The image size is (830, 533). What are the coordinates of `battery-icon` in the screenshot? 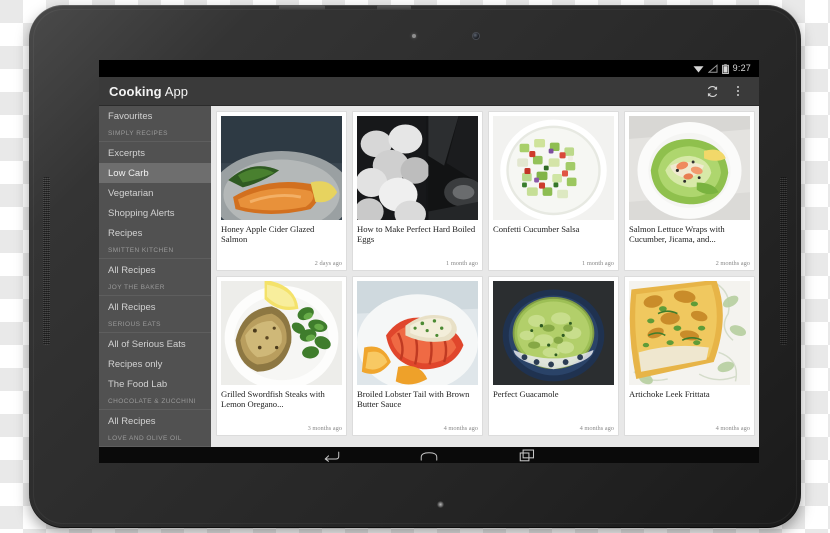 It's located at (725, 68).